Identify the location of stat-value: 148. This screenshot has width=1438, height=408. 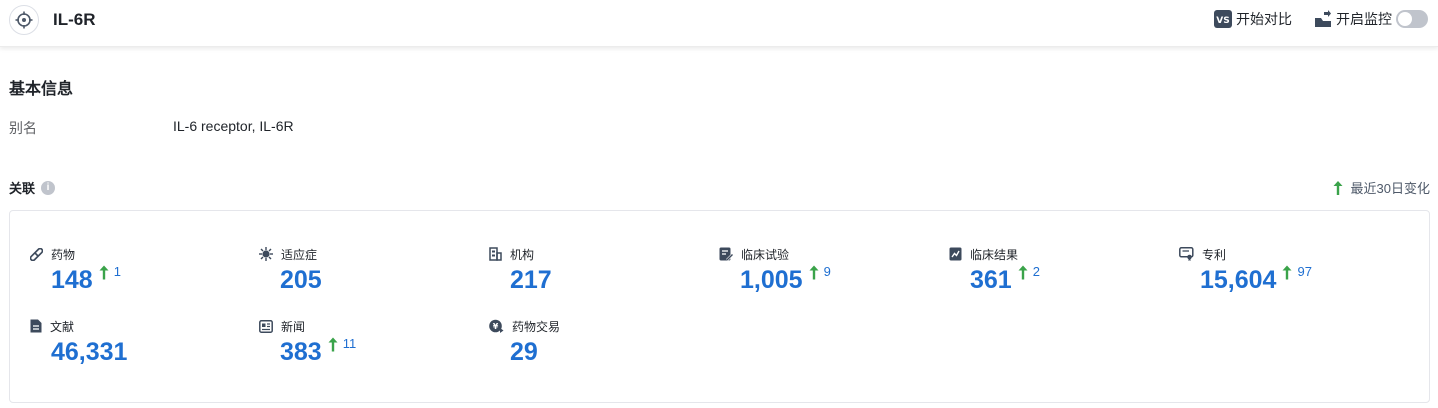
(72, 280).